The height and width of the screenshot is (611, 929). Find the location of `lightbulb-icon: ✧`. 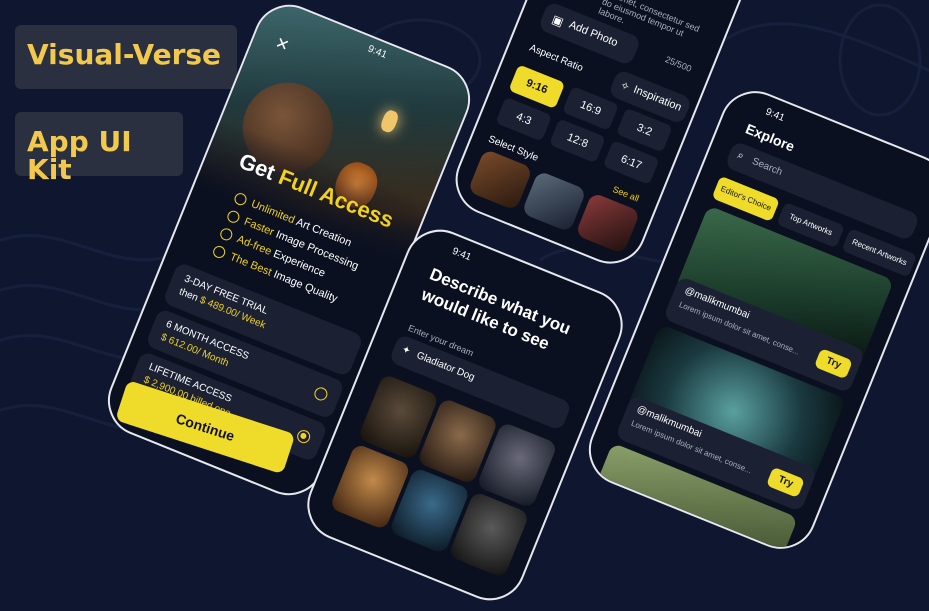

lightbulb-icon: ✧ is located at coordinates (625, 86).